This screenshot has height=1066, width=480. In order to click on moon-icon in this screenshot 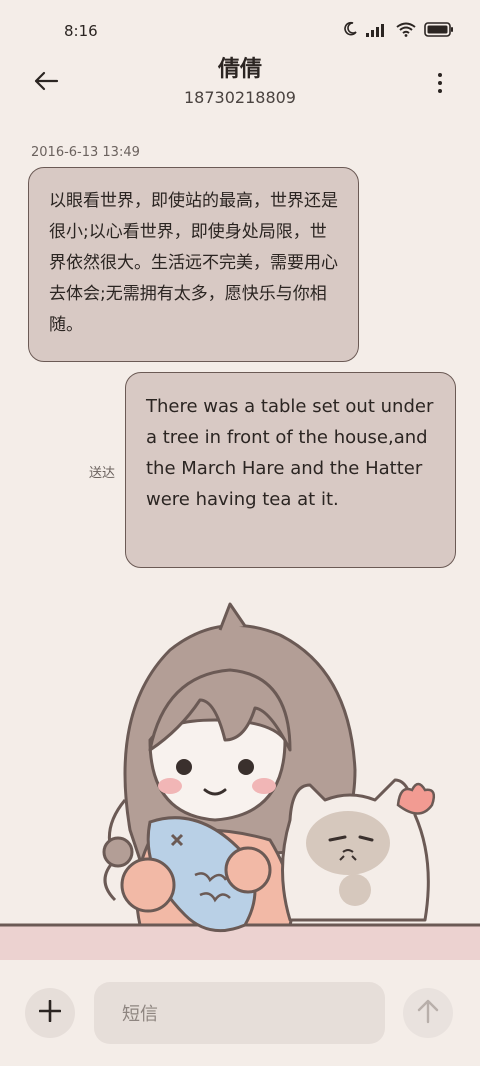, I will do `click(350, 31)`.